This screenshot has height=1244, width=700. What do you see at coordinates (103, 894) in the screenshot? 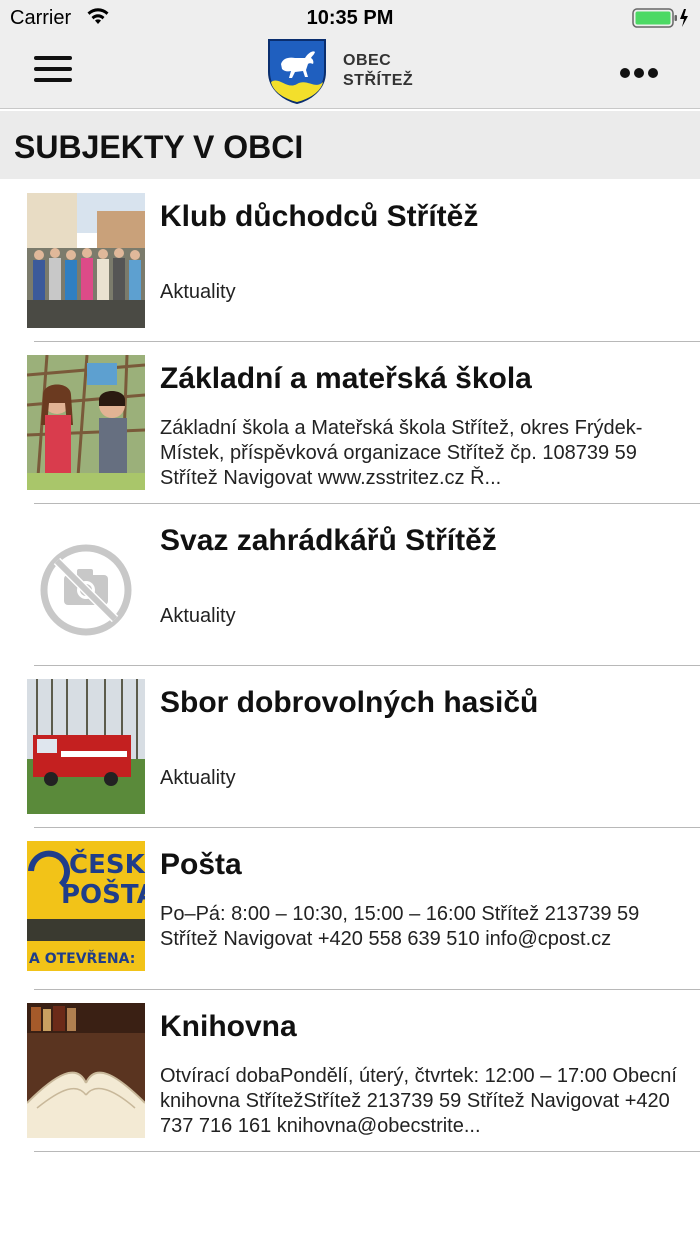
I see `post-sign-text-2: POŠTA` at bounding box center [103, 894].